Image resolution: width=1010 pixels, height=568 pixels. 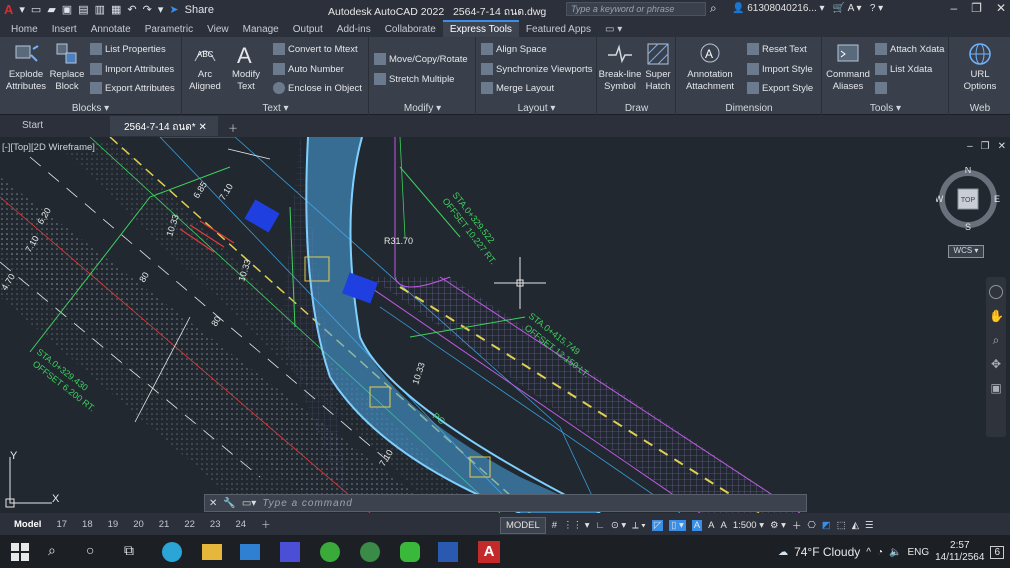 I want to click on sync-viewports-button: Synchronize Viewports, so click(x=536, y=69).